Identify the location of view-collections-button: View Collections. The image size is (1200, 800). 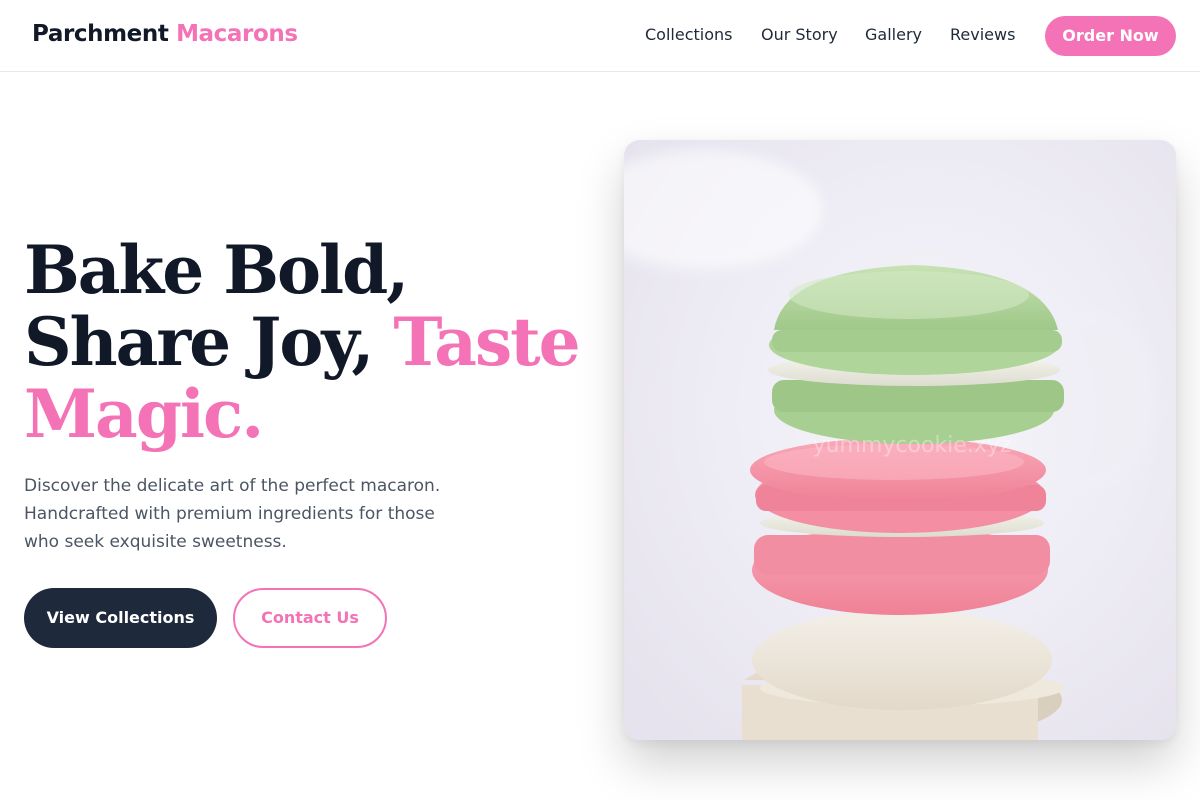
(120, 618).